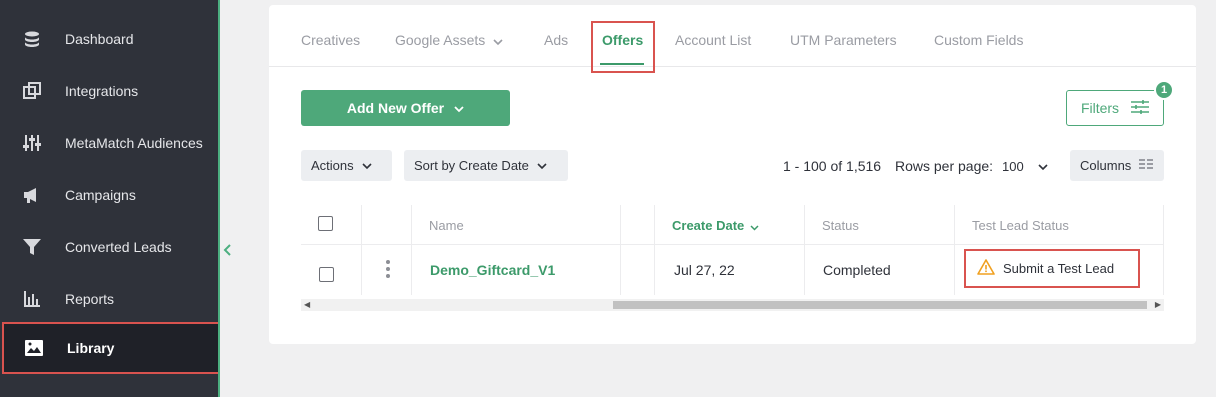 The image size is (1216, 397). I want to click on filters-button: Filters, so click(1115, 108).